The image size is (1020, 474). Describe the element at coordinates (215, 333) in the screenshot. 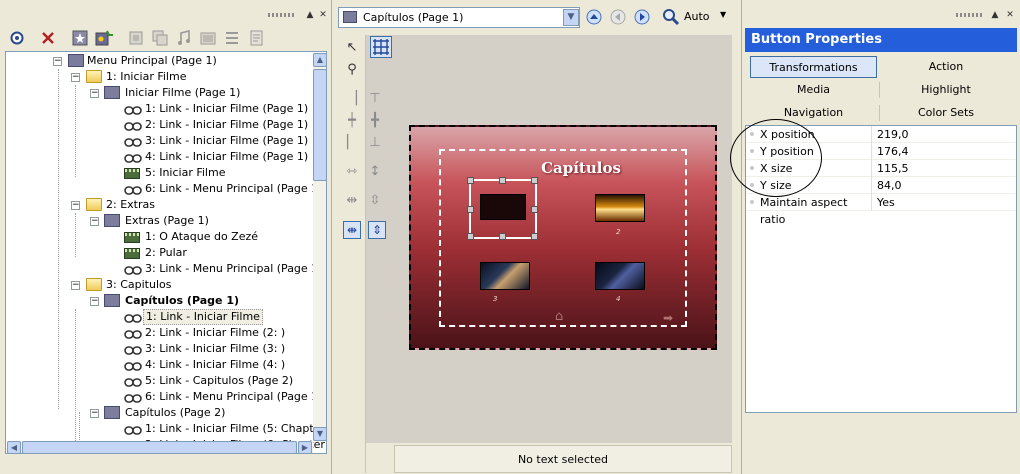

I see `tree-item: 2: Link - Iniciar Filme (2: )` at that location.